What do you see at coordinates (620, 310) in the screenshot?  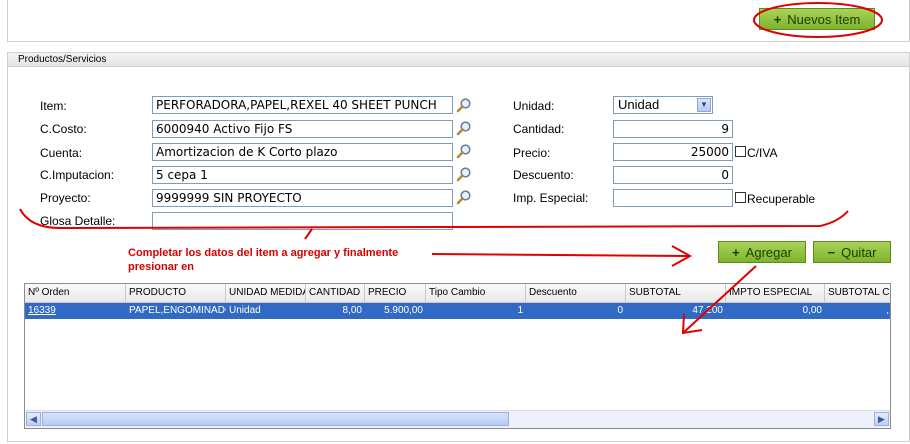 I see `row-descuento: 0` at bounding box center [620, 310].